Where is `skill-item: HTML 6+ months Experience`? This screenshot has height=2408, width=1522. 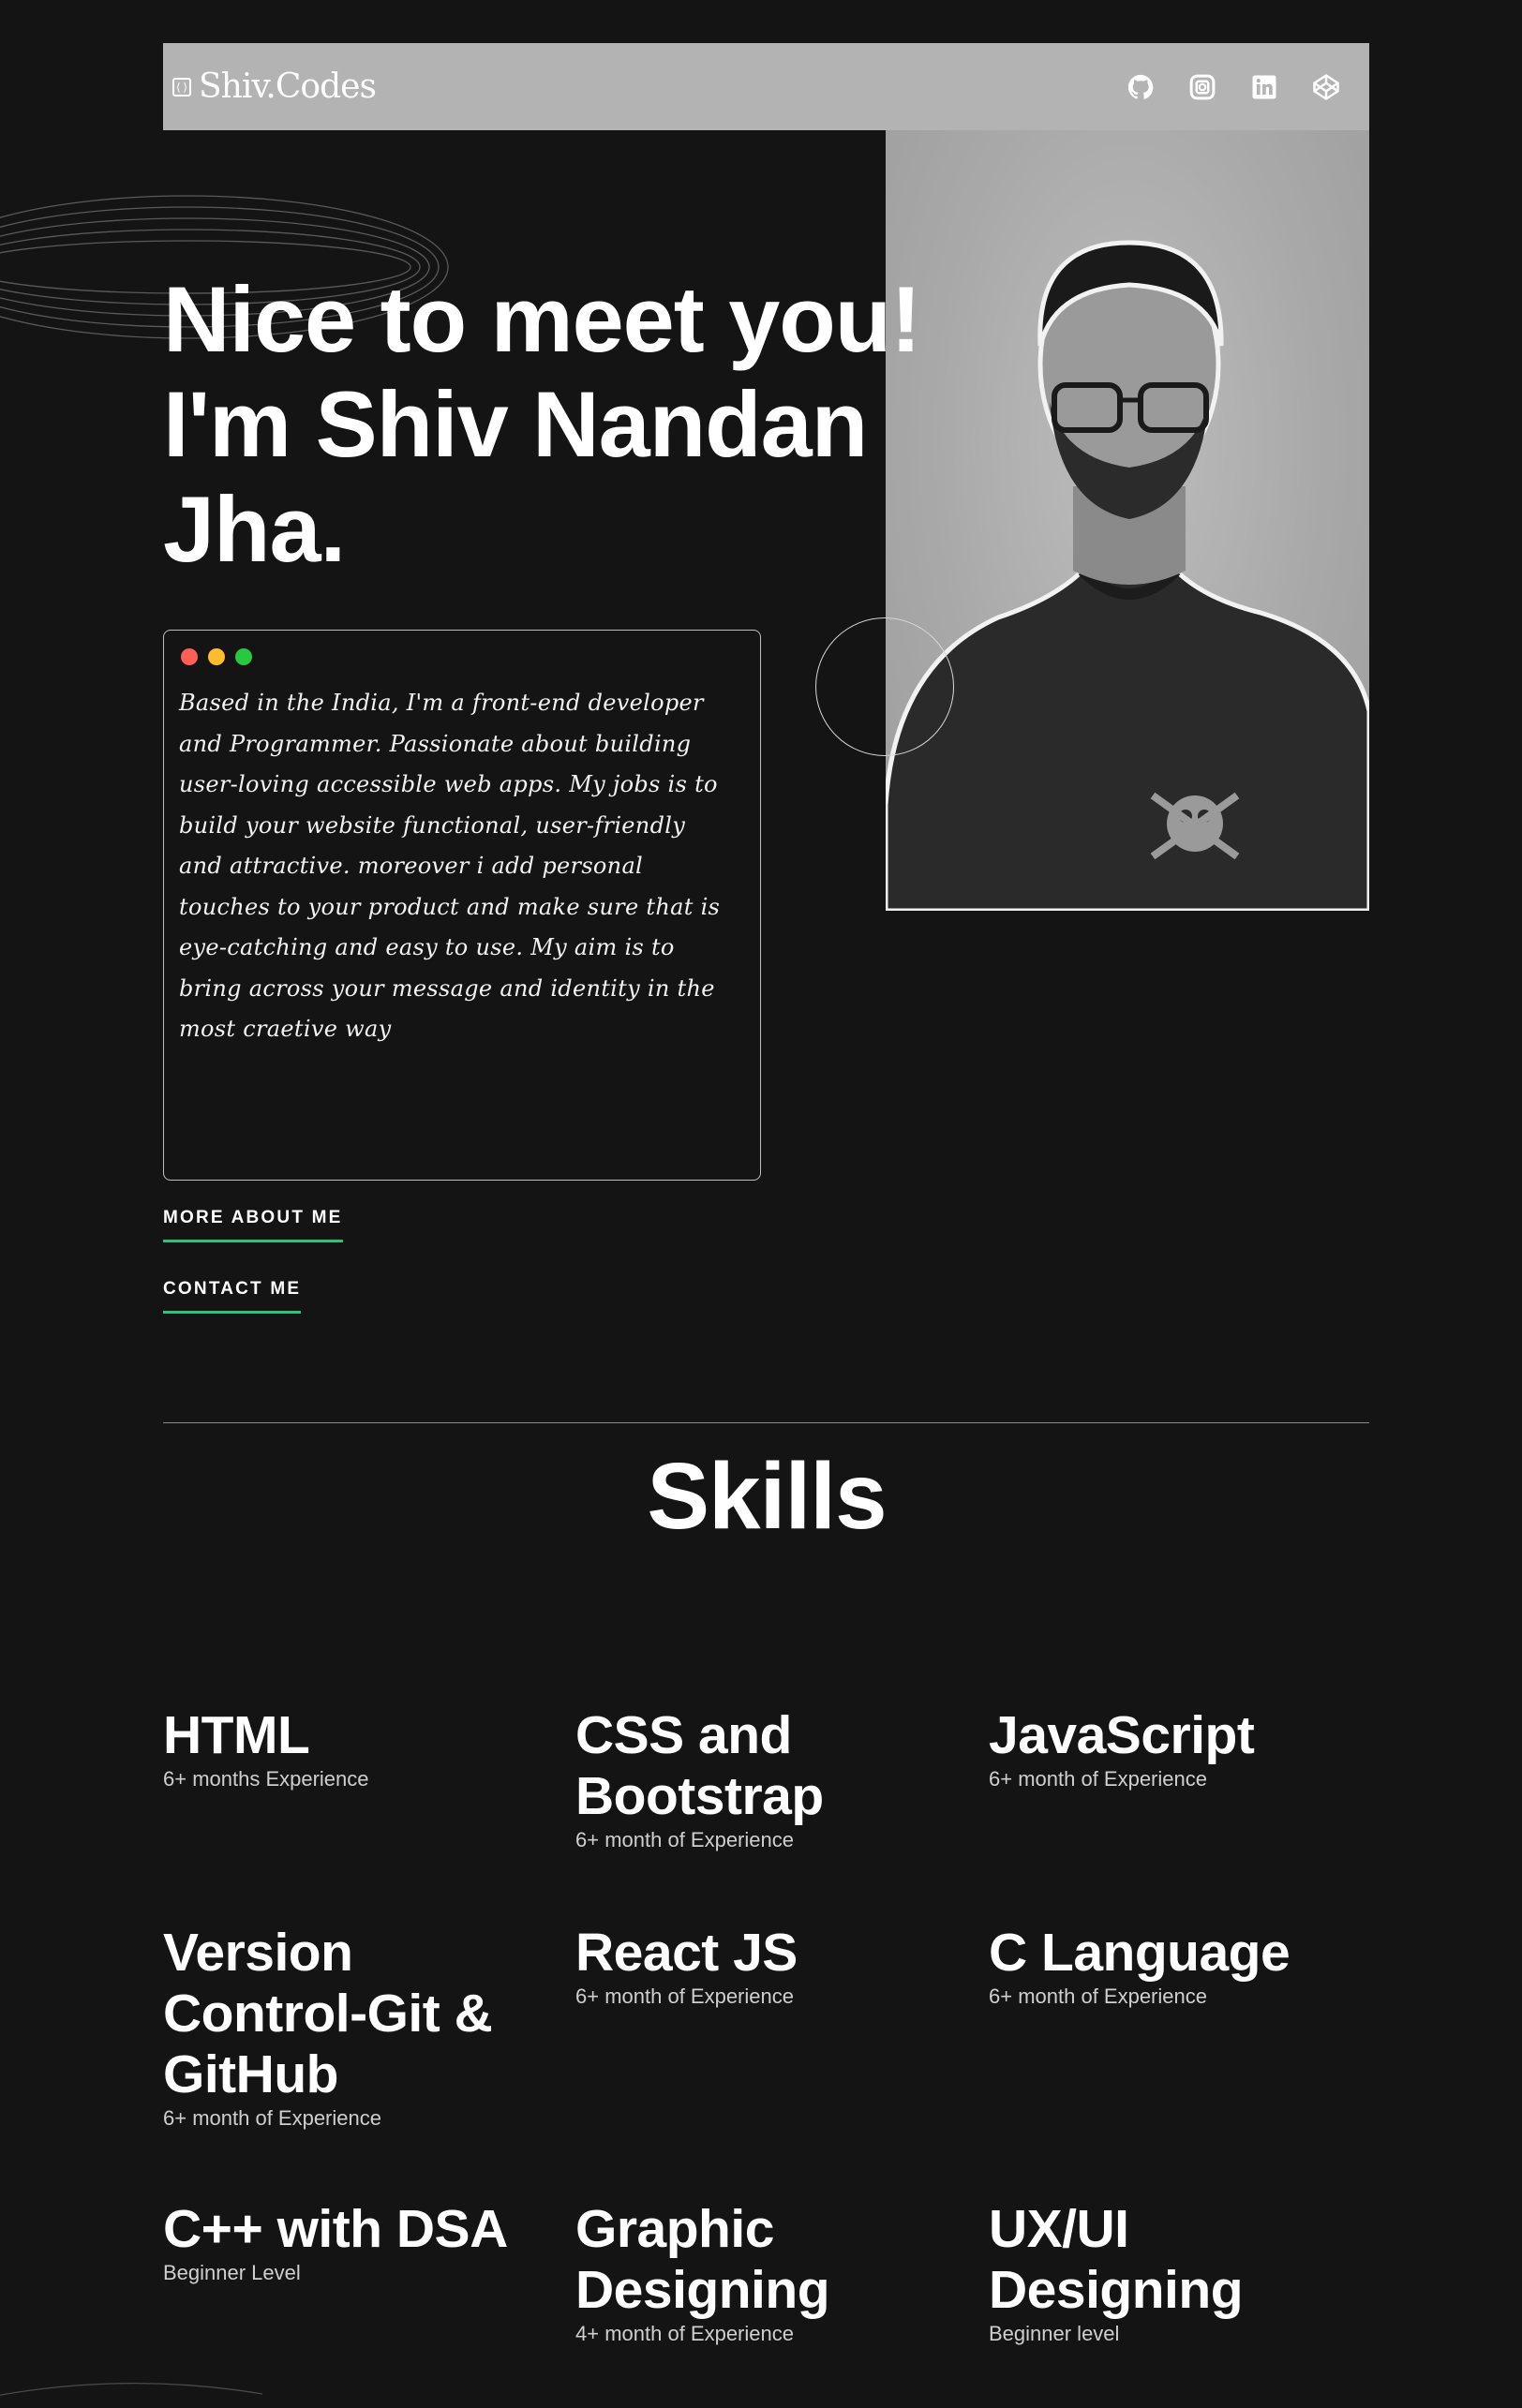 skill-item: HTML 6+ months Experience is located at coordinates (350, 1748).